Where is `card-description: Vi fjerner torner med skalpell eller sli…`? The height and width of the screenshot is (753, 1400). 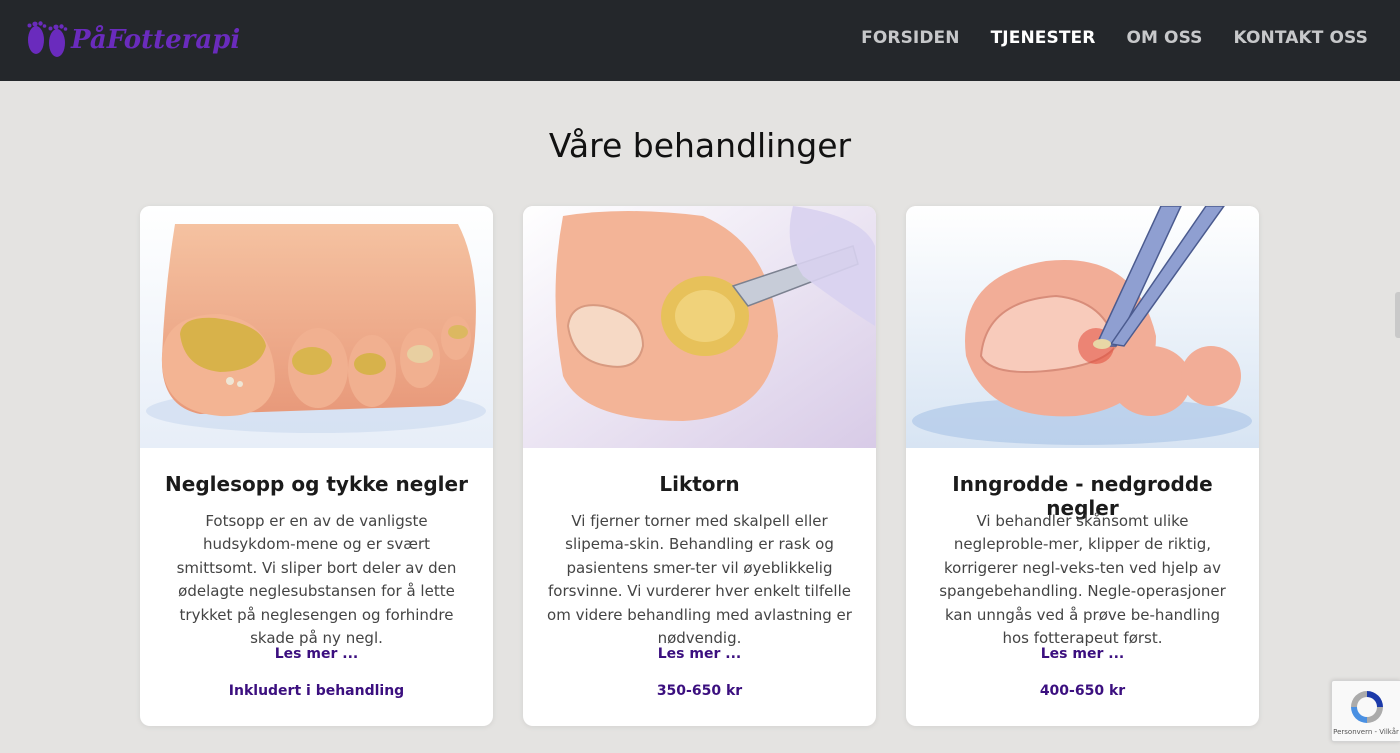
card-description: Vi fjerner torner med skalpell eller sli… is located at coordinates (699, 580).